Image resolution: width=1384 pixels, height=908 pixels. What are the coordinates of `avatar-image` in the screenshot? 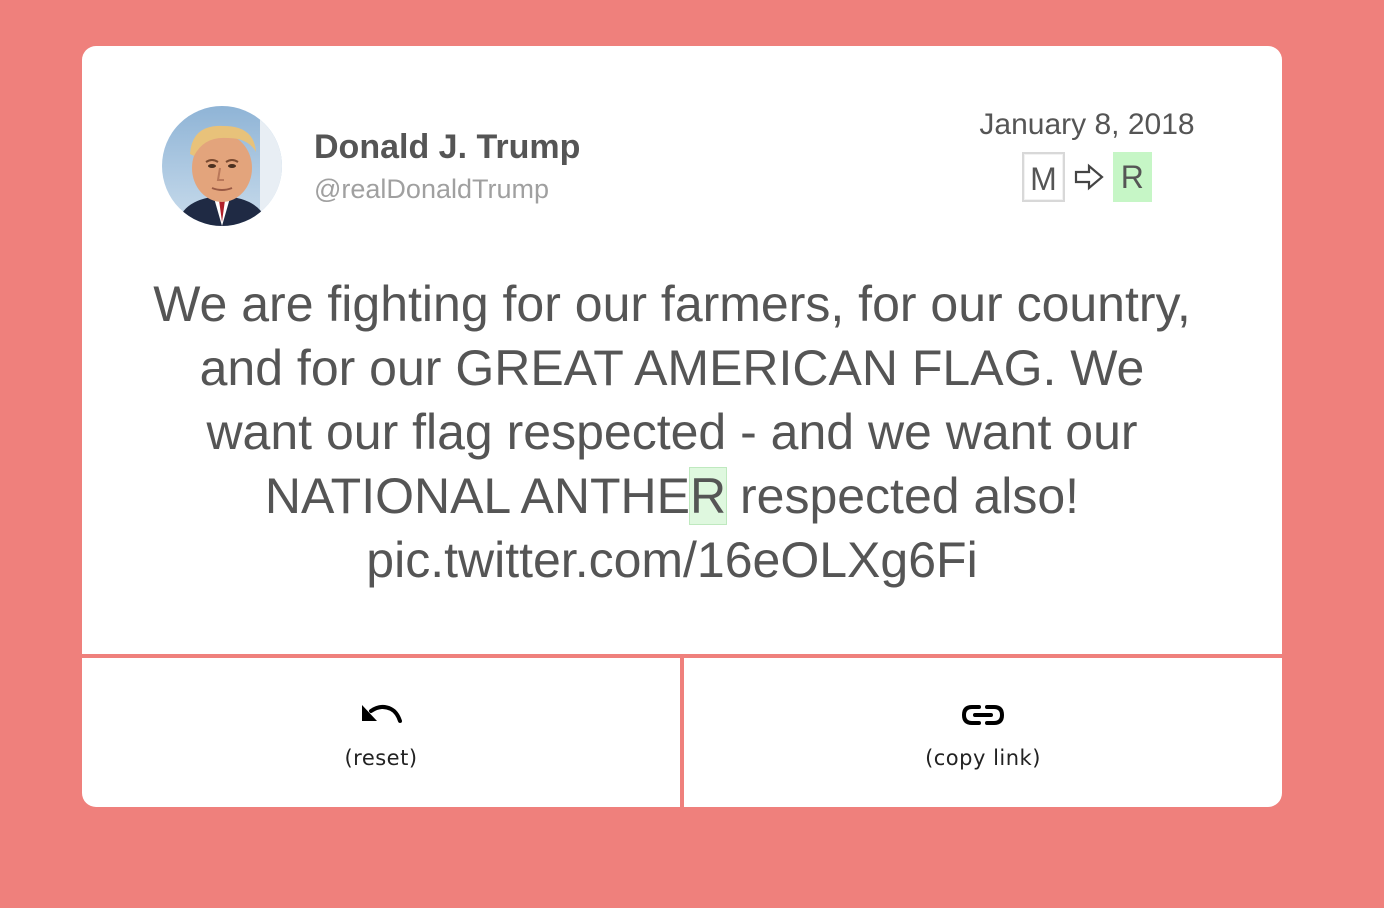 It's located at (222, 166).